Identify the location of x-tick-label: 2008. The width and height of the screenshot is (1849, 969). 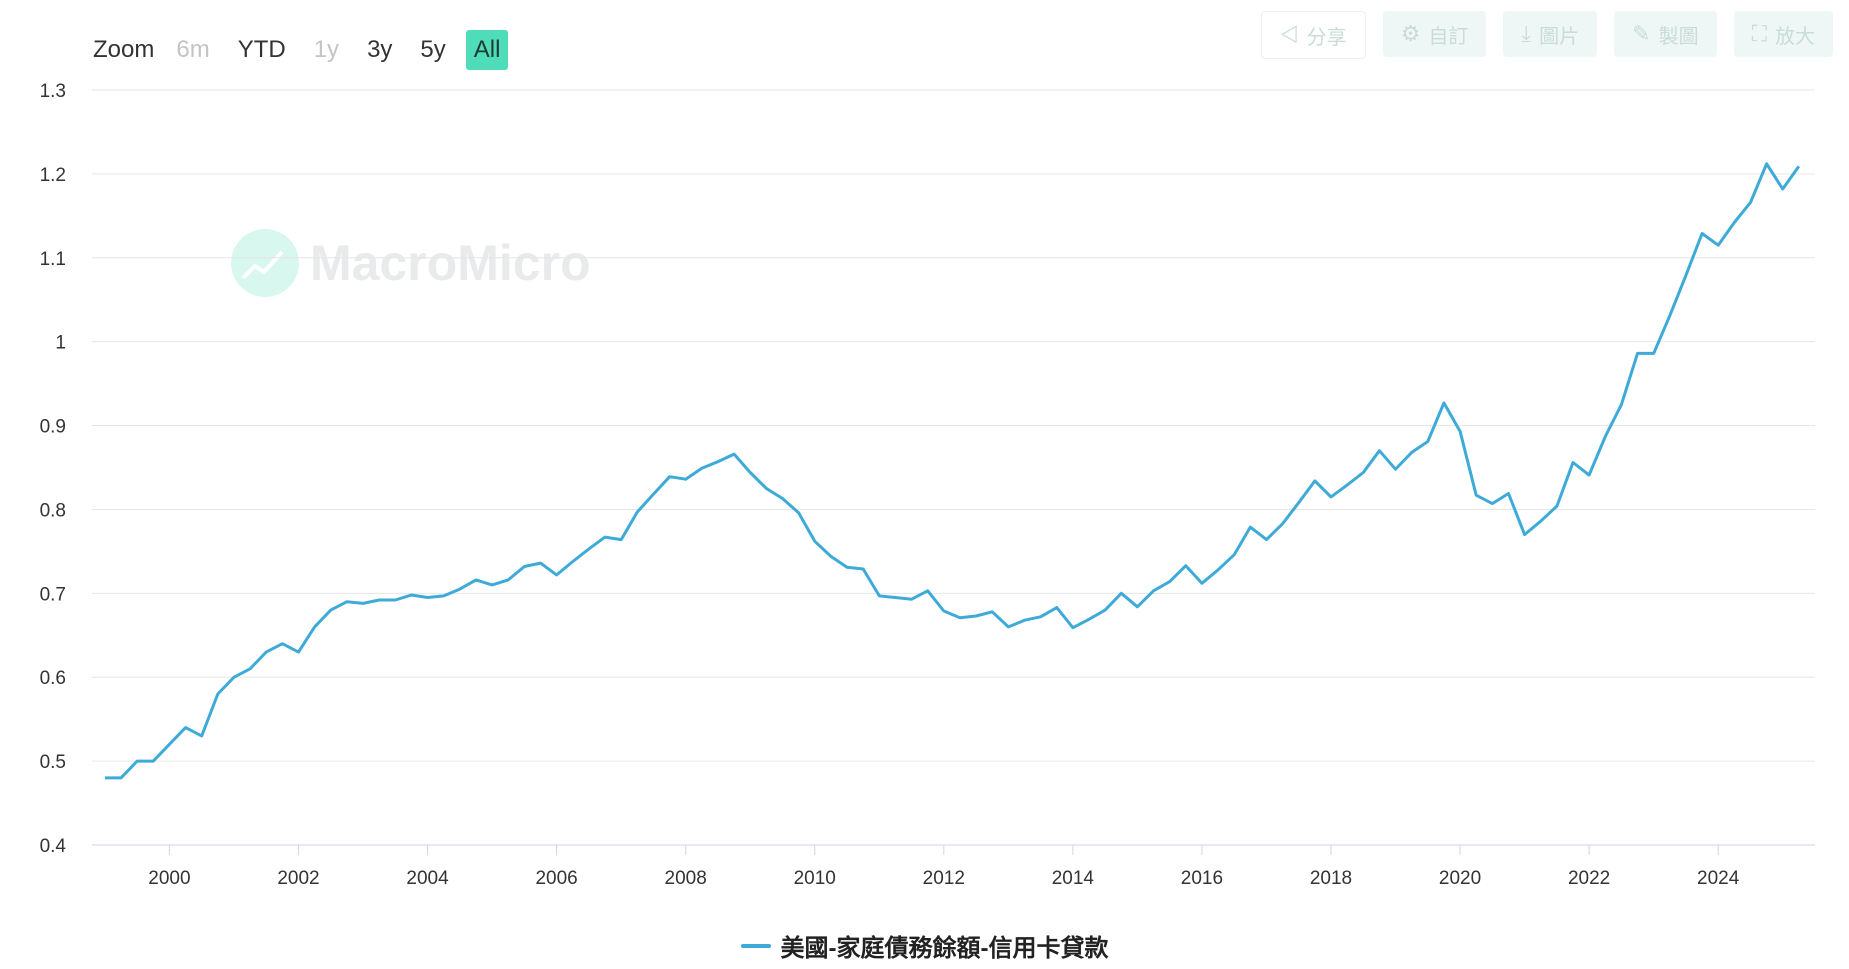
(686, 878).